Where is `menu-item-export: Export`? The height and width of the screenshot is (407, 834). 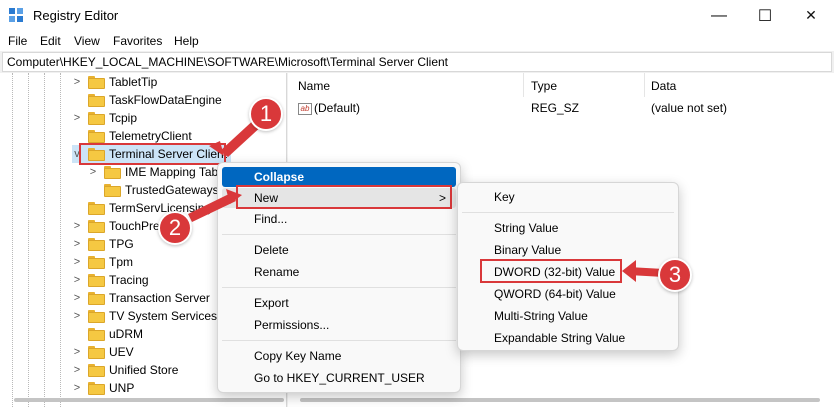 menu-item-export: Export is located at coordinates (339, 303).